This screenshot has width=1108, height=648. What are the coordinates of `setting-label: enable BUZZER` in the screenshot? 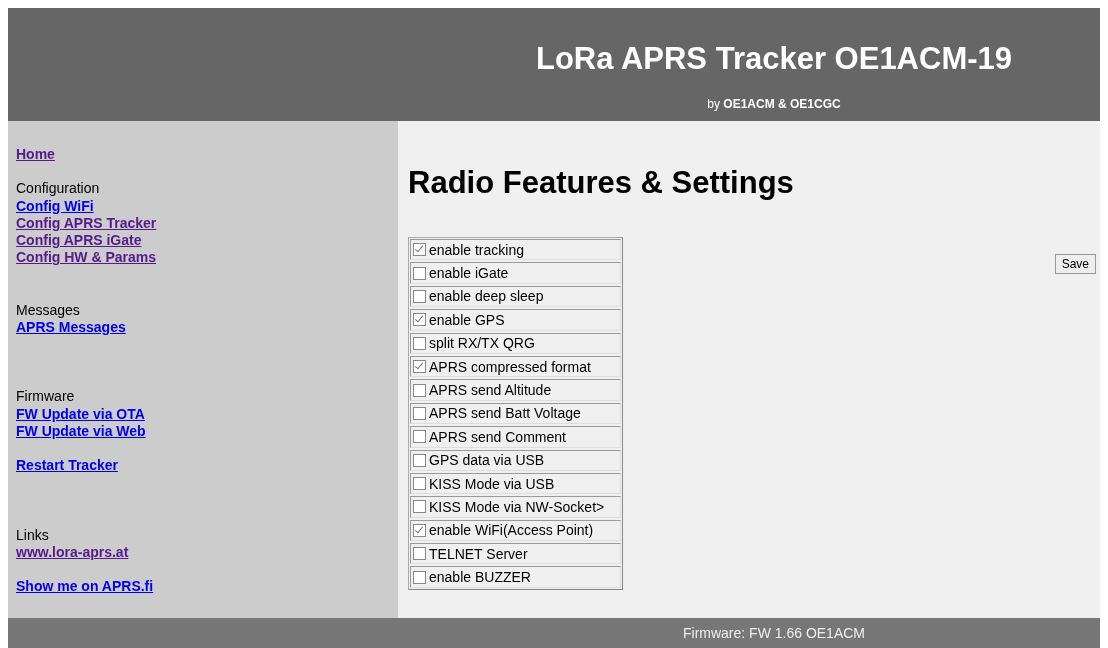 It's located at (480, 577).